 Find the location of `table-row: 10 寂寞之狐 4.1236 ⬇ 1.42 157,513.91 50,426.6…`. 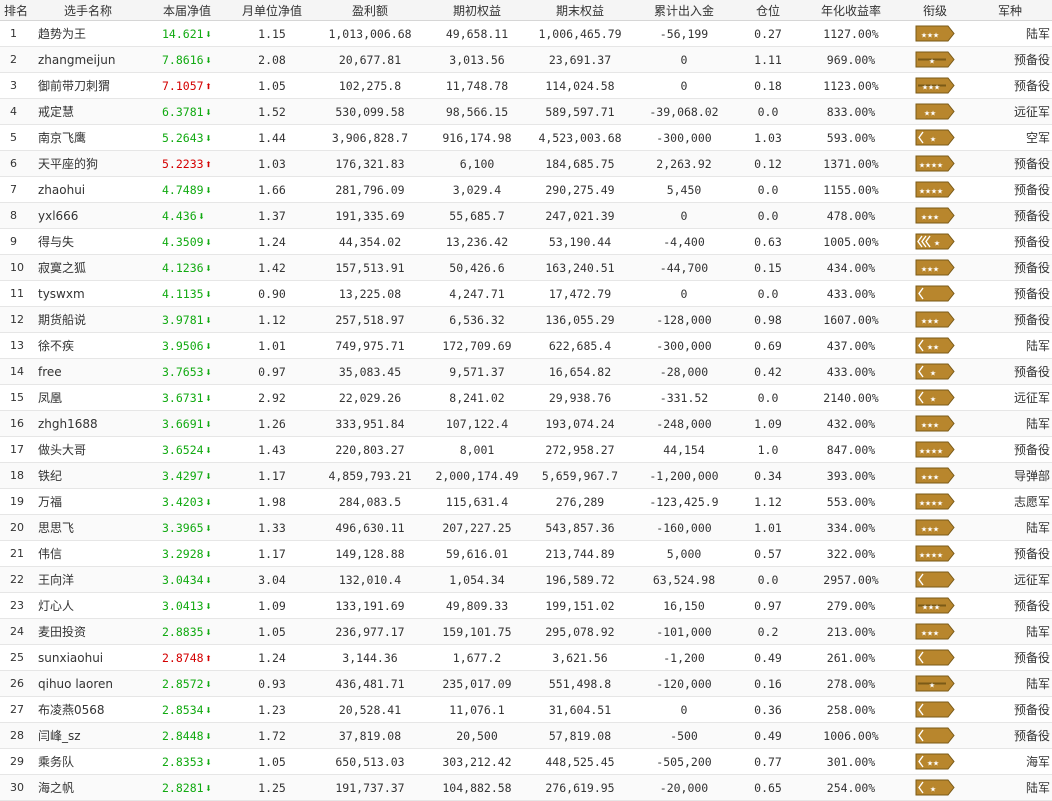

table-row: 10 寂寞之狐 4.1236 ⬇ 1.42 157,513.91 50,426.6… is located at coordinates (526, 267).